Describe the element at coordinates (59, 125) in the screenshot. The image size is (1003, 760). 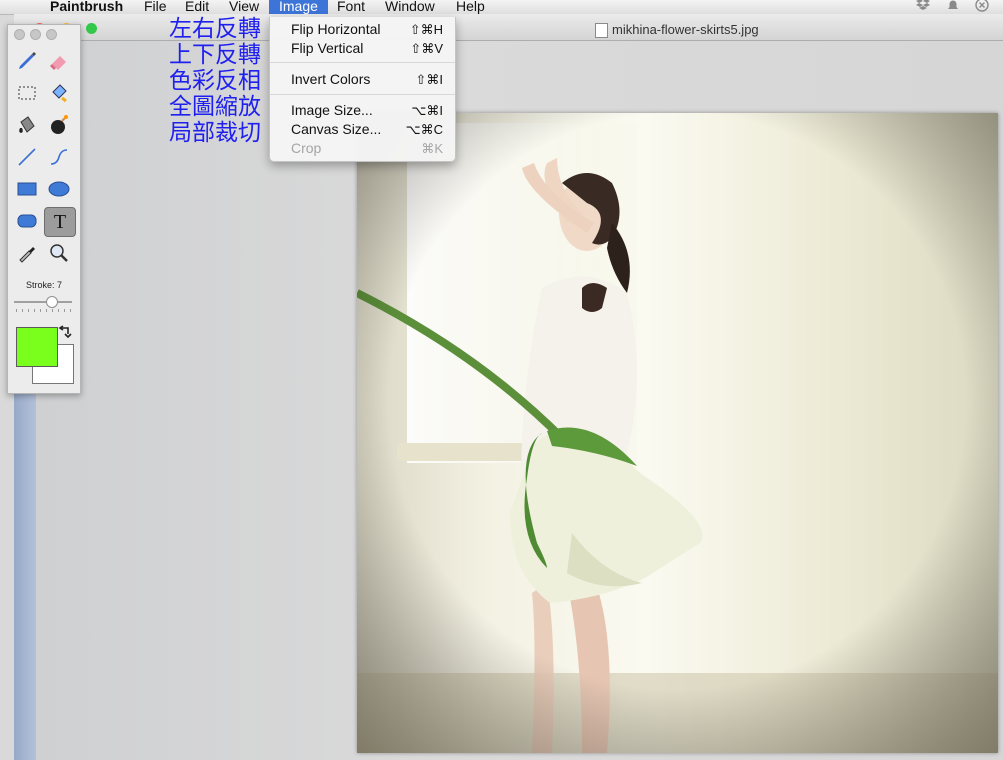
I see `bomb-icon` at that location.